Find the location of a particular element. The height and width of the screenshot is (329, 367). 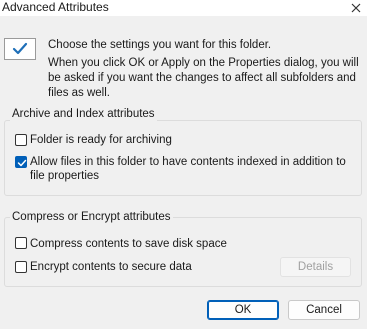

compress-label: Compress contents to save disk space is located at coordinates (128, 244).